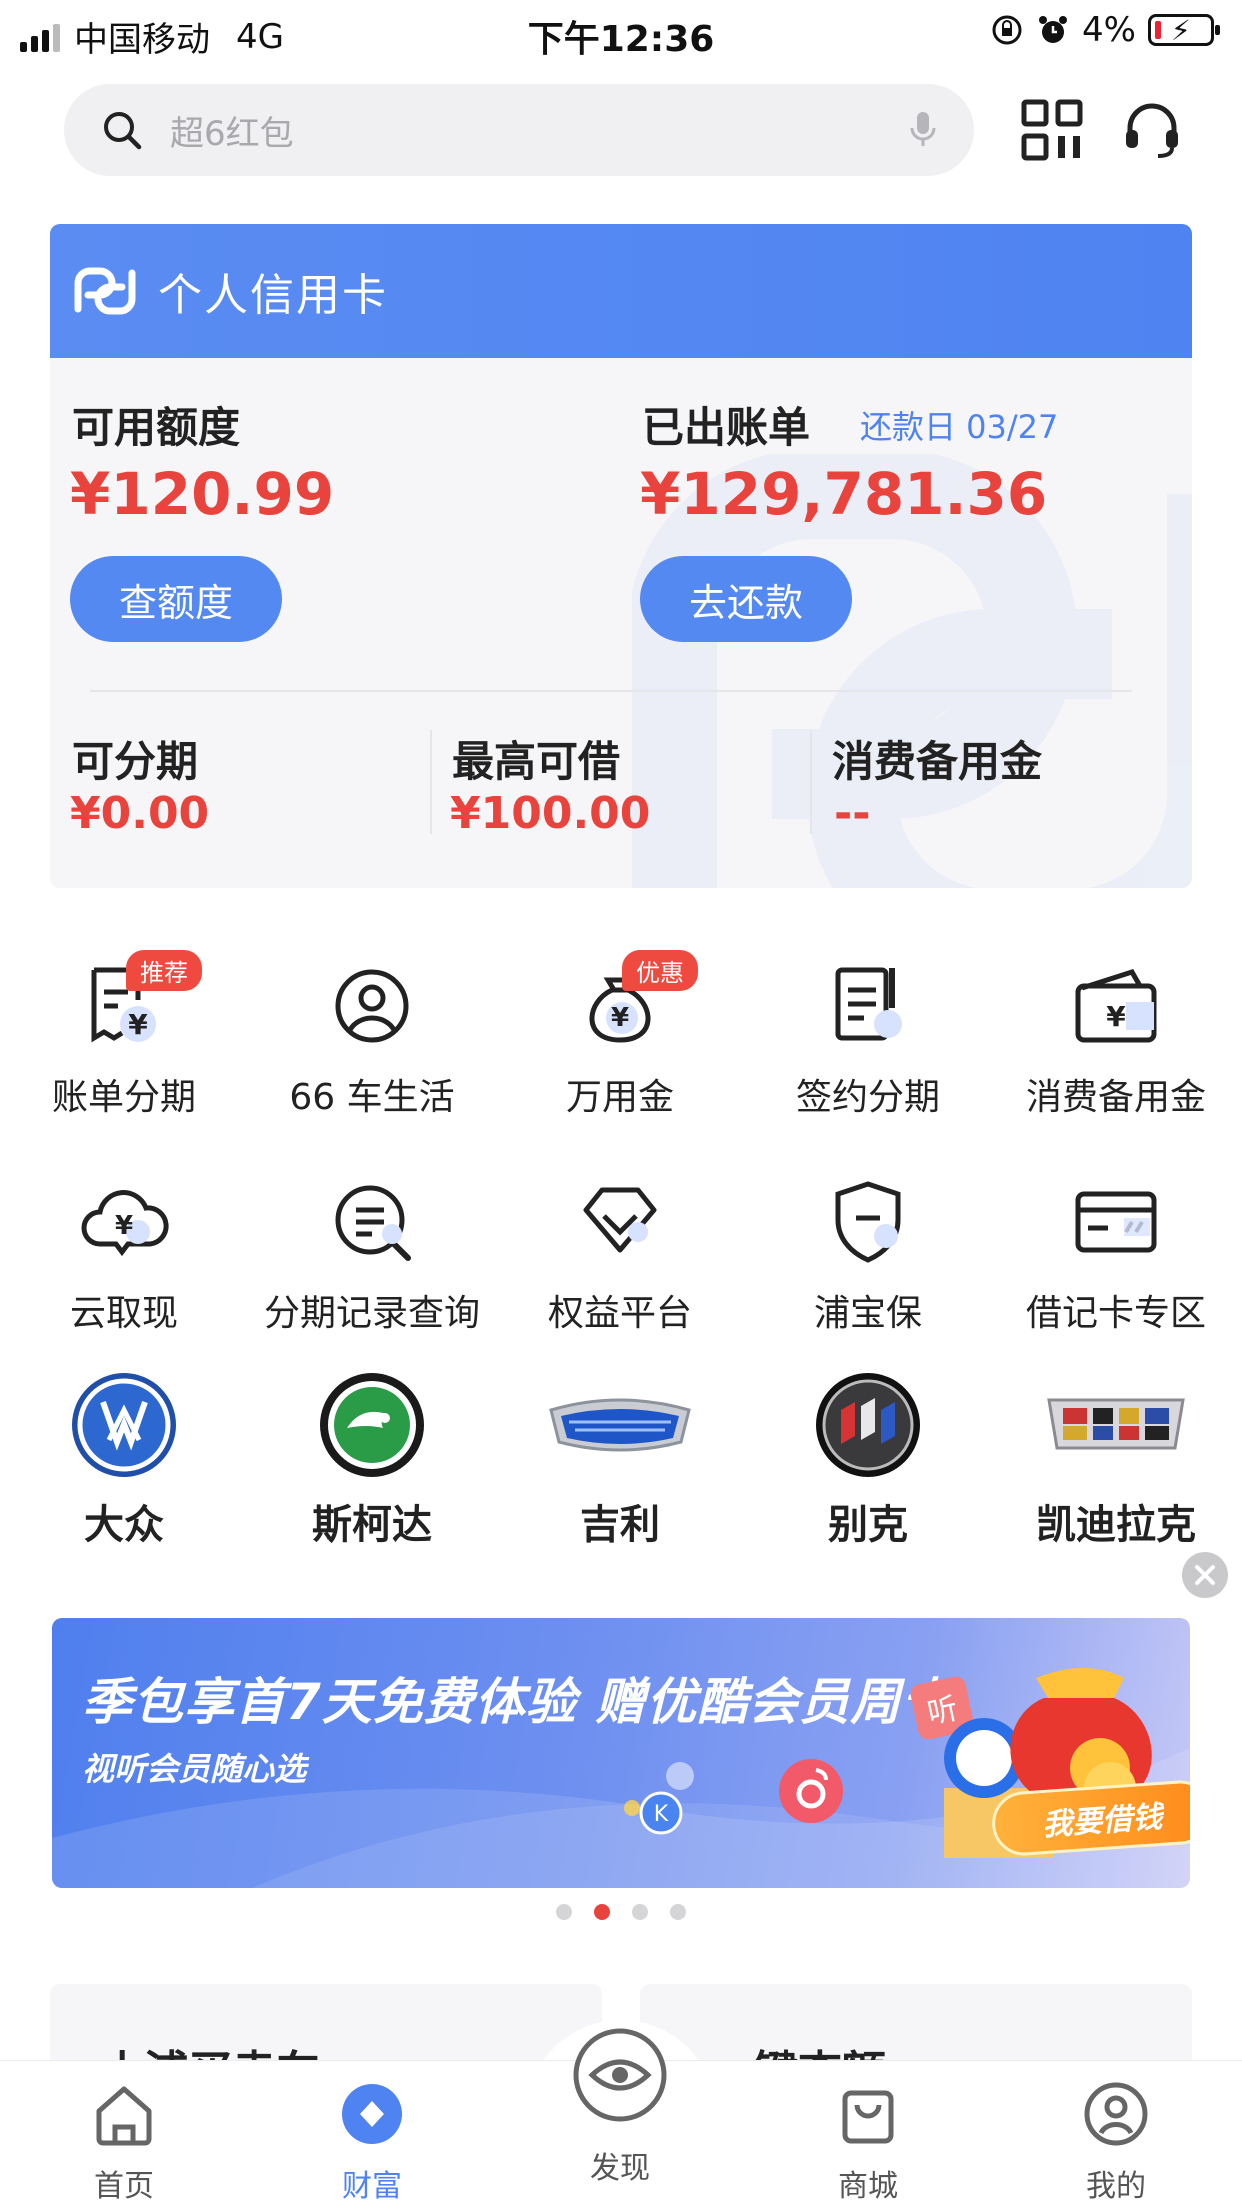  I want to click on orientation-lock-icon, so click(1007, 30).